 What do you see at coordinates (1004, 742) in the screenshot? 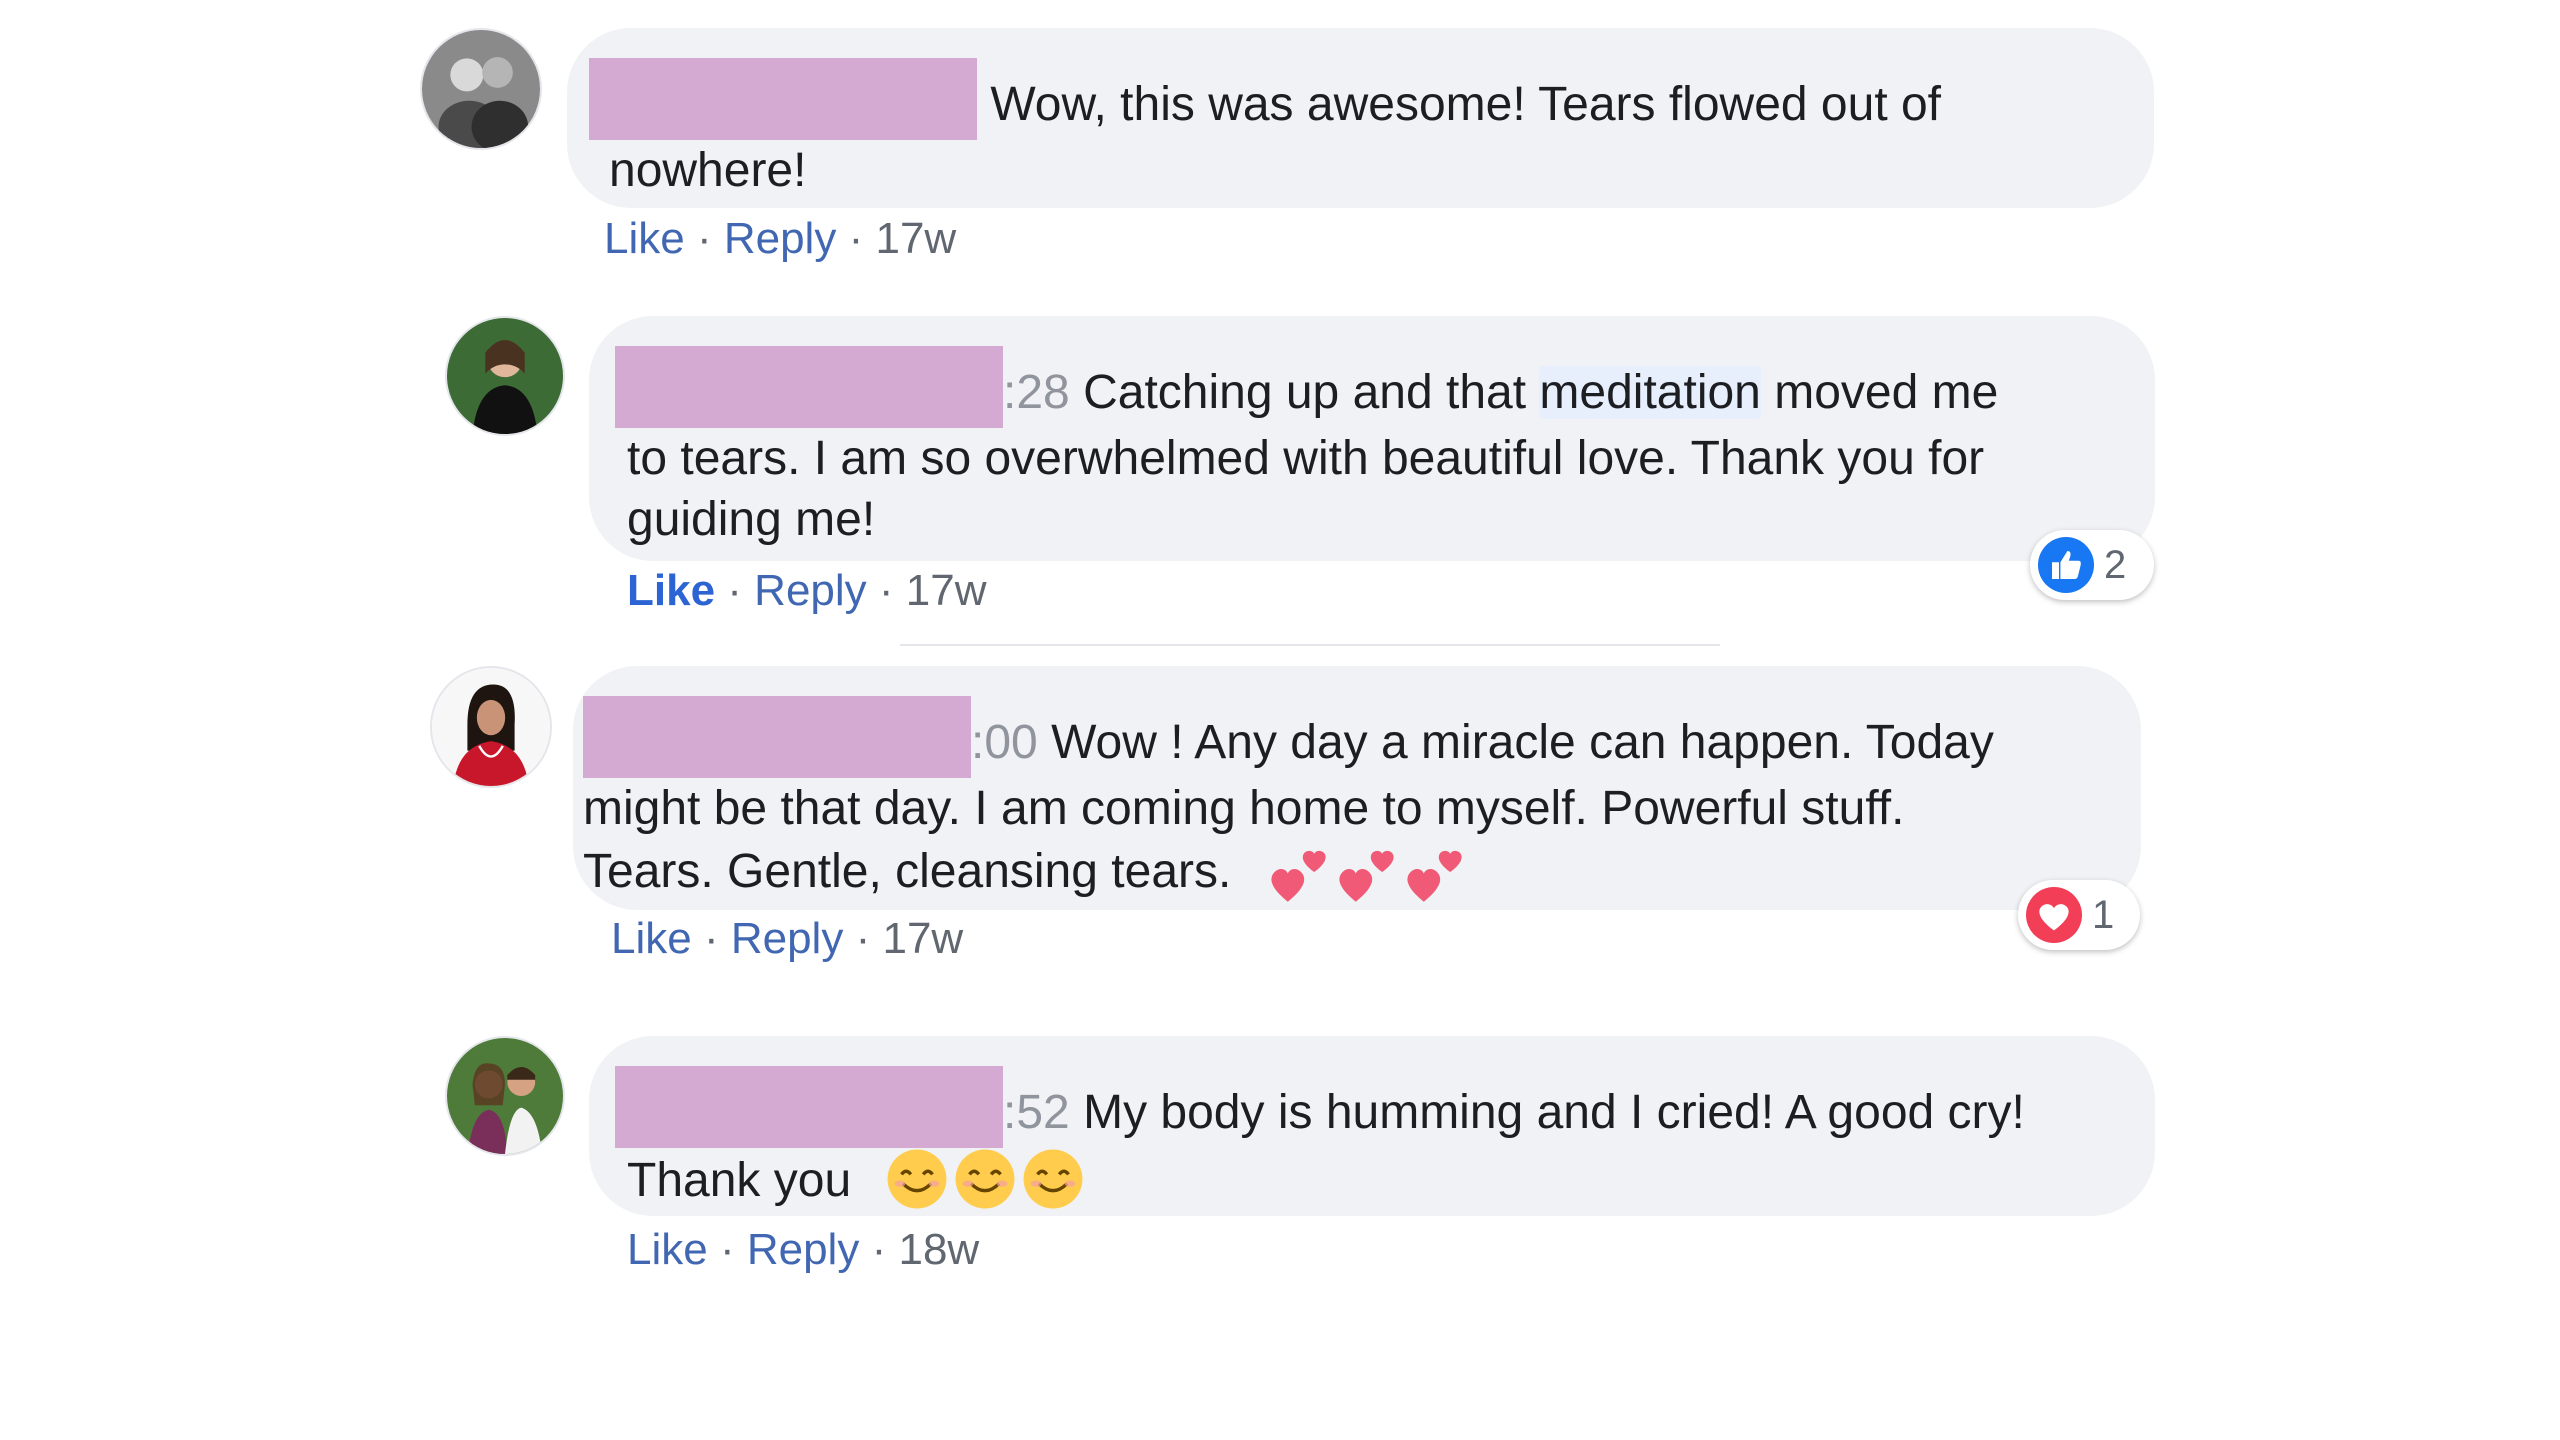
I see `timestamp-fragment: :00` at bounding box center [1004, 742].